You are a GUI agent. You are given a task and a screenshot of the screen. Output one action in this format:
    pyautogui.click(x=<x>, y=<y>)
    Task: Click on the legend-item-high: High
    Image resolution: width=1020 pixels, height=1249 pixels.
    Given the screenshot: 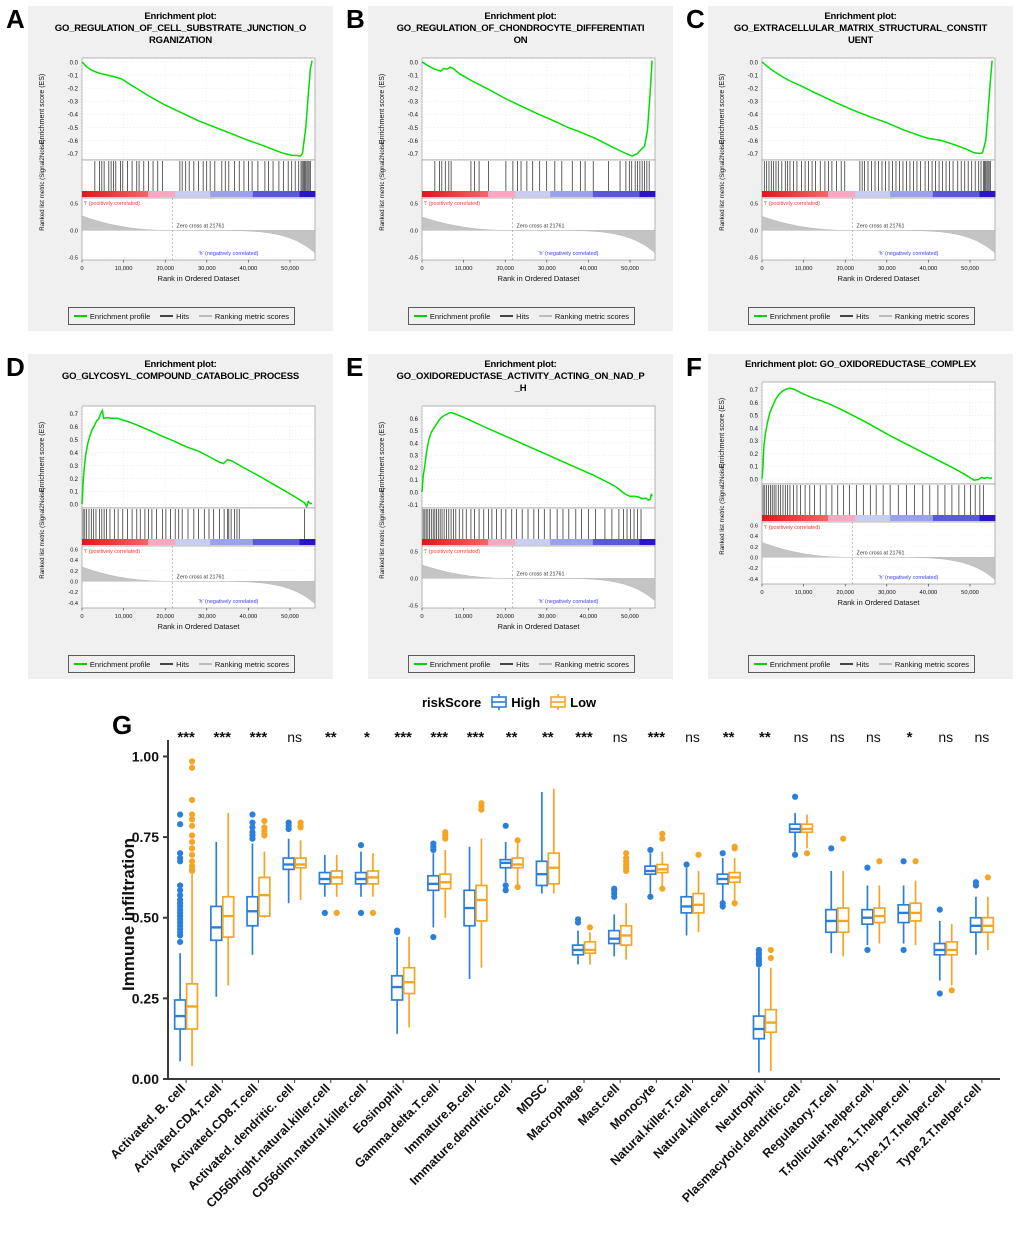 What is the action you would take?
    pyautogui.click(x=514, y=702)
    